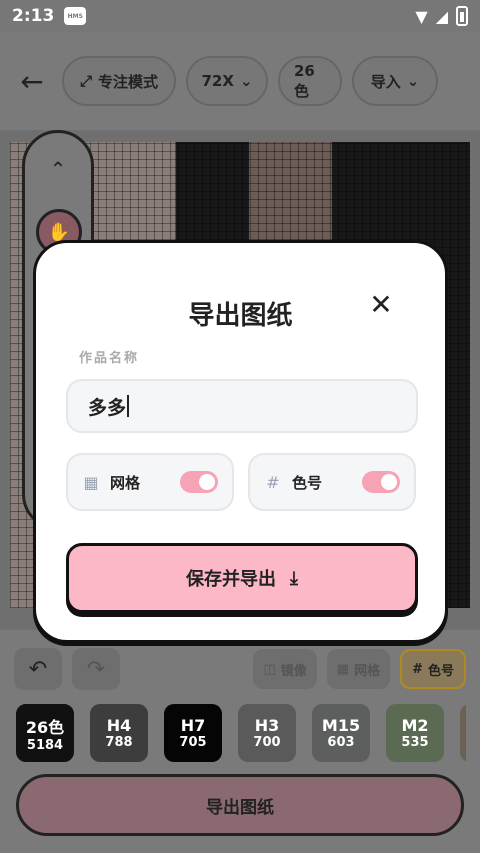  I want to click on color-code-label: 色号, so click(440, 671).